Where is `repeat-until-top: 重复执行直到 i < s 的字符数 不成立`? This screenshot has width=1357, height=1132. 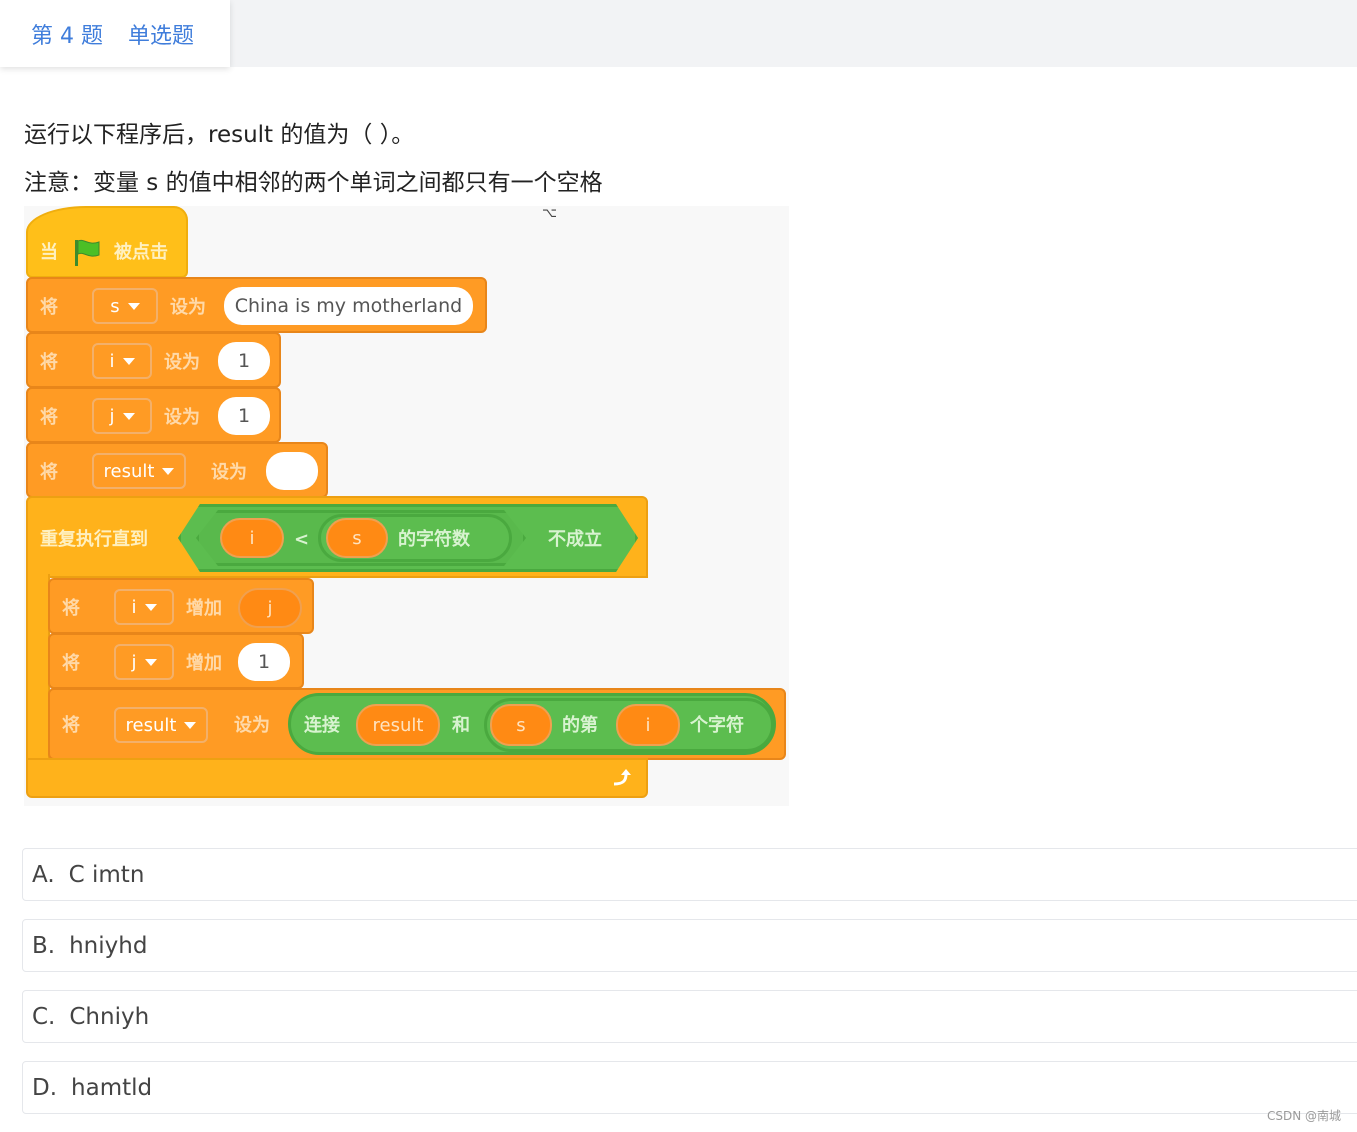
repeat-until-top: 重复执行直到 i < s 的字符数 不成立 is located at coordinates (337, 537).